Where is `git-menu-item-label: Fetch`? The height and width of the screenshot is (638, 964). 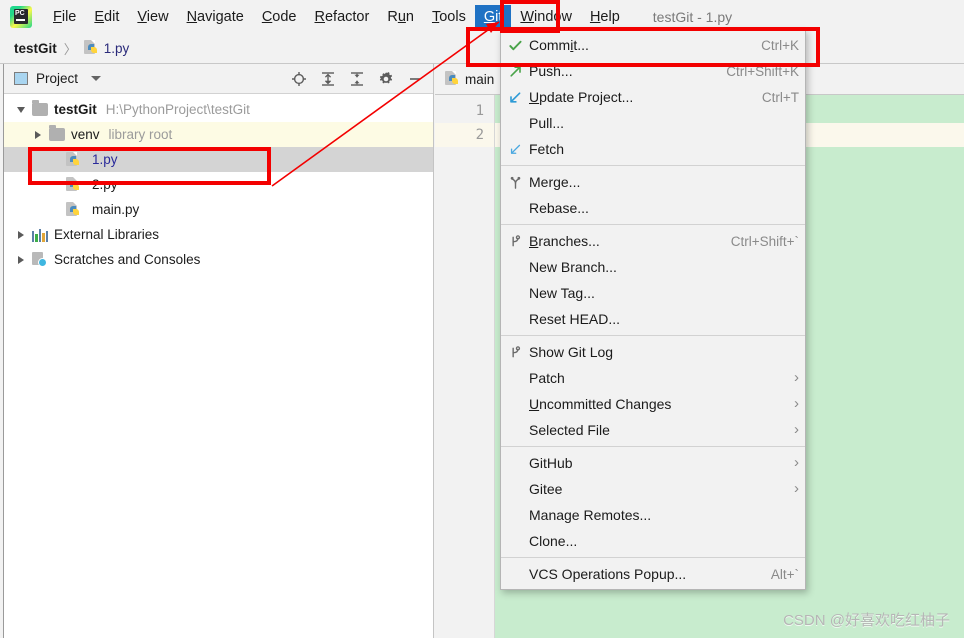
git-menu-item-label: Fetch is located at coordinates (547, 149).